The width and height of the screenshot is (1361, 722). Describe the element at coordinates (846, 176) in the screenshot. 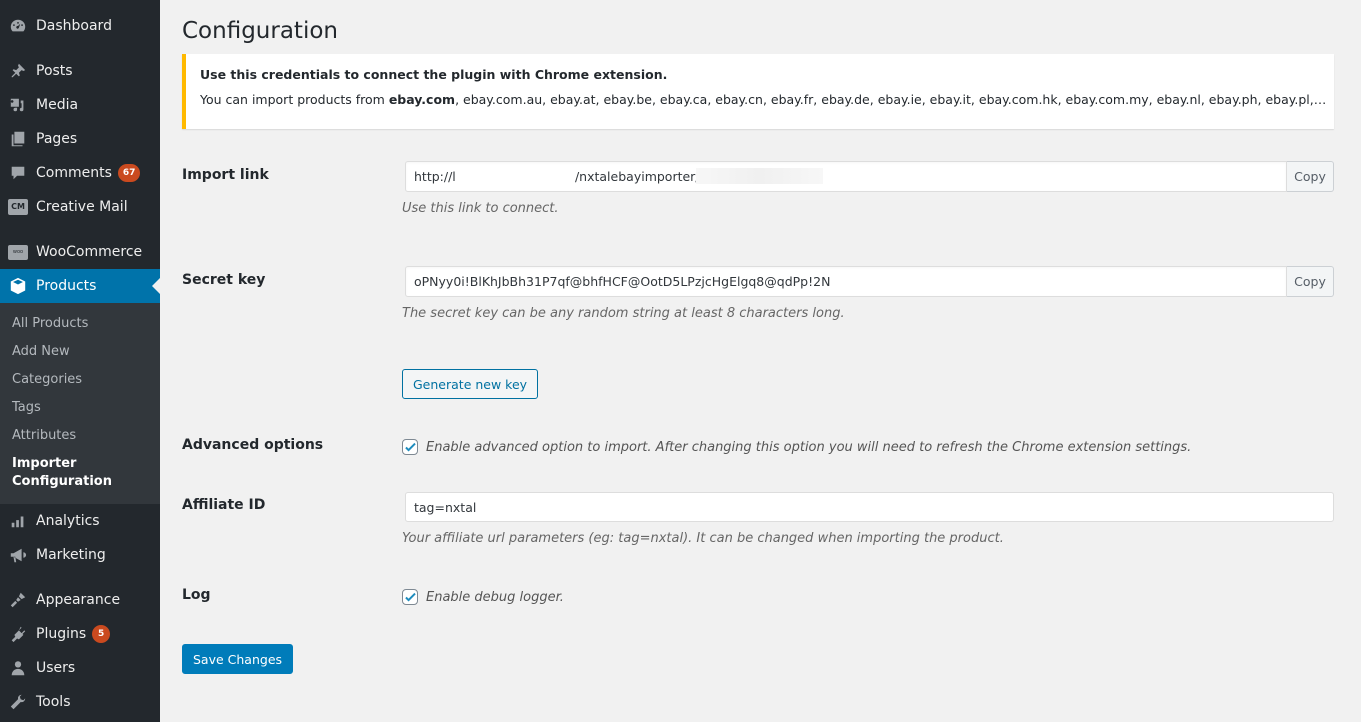

I see `import-link-input` at that location.